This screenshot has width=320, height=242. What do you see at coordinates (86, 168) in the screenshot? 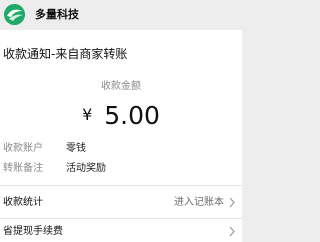
I see `detail-value-remark: 活动奖励` at bounding box center [86, 168].